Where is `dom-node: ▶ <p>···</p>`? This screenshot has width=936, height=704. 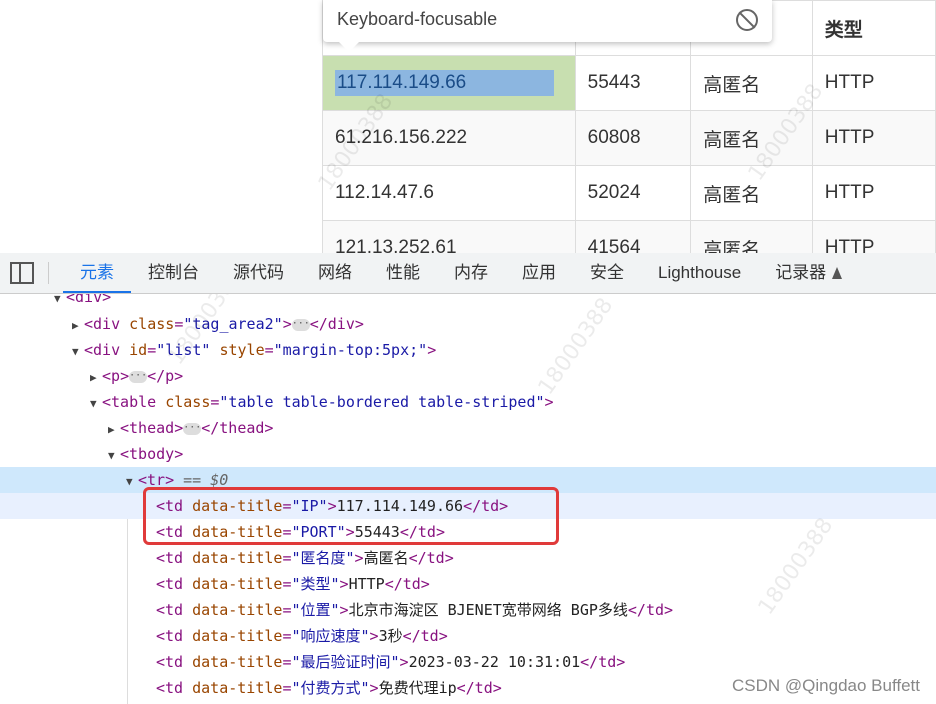 dom-node: ▶ <p>···</p> is located at coordinates (468, 376).